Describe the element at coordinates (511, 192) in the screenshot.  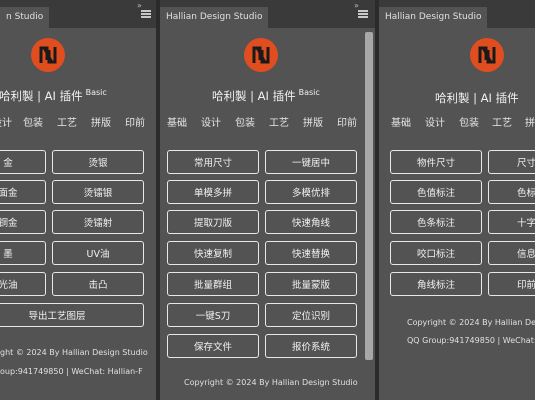
I see `btn-color-mark: 色标` at that location.